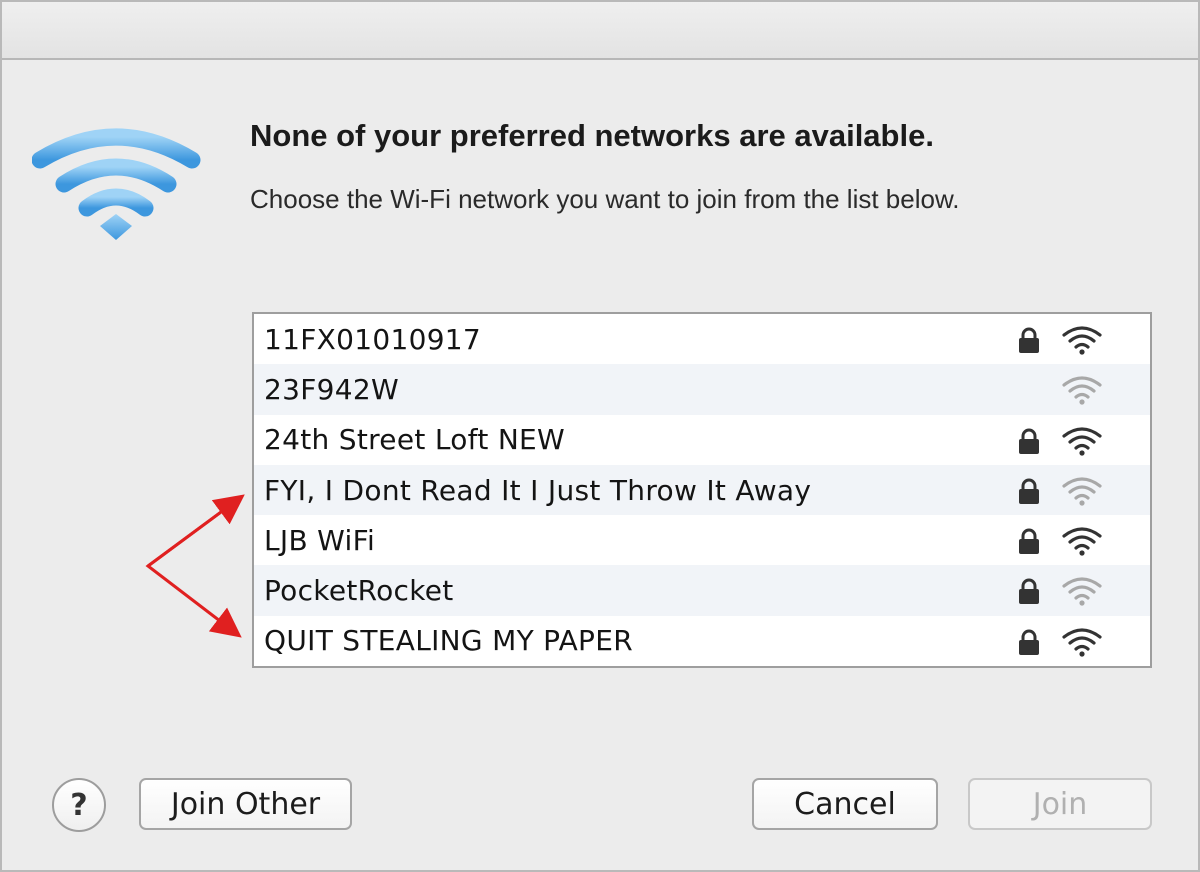 Image resolution: width=1200 pixels, height=872 pixels. What do you see at coordinates (600, 31) in the screenshot?
I see `title-bar` at bounding box center [600, 31].